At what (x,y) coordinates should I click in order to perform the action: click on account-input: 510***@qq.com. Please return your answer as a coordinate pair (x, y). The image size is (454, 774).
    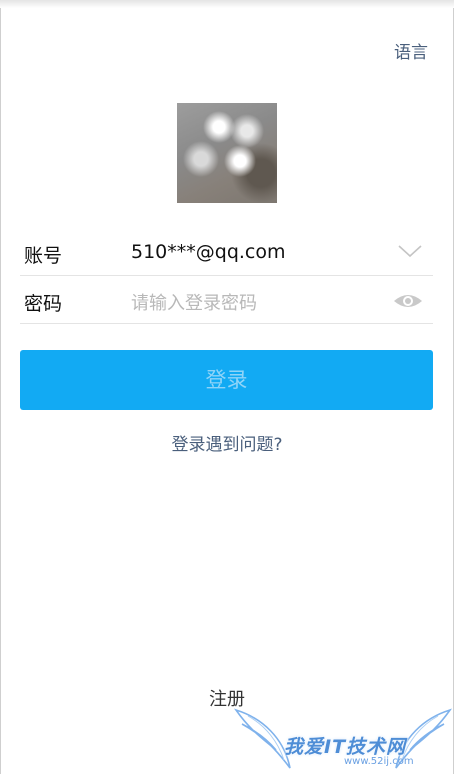
    Looking at the image, I should click on (208, 252).